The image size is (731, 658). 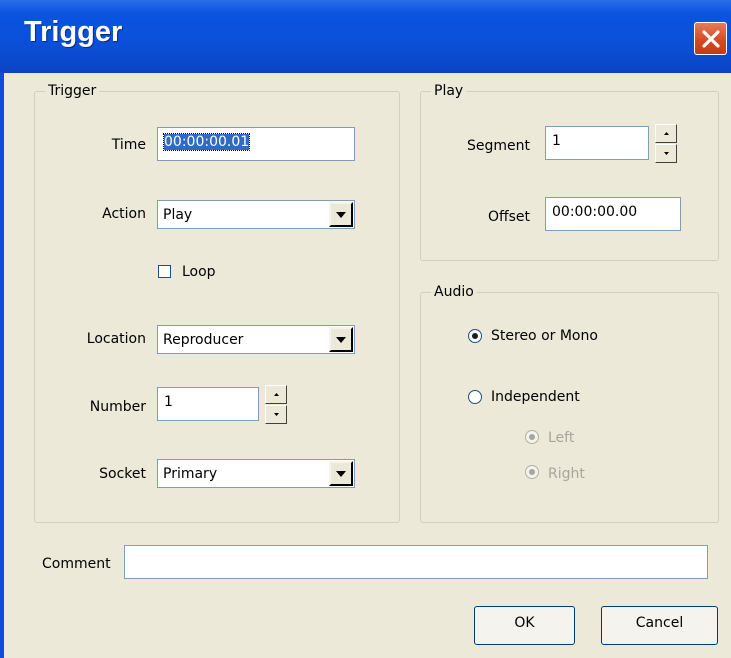 I want to click on offset-label: Offset, so click(x=508, y=217).